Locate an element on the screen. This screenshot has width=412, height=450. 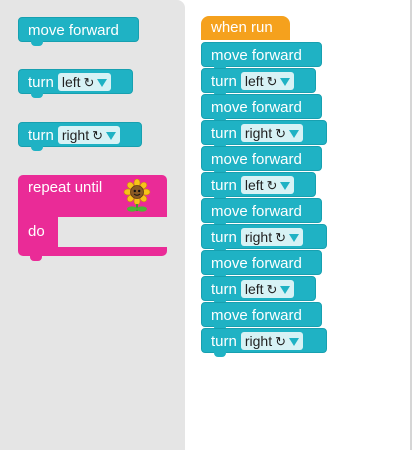
repeat-block-footer is located at coordinates (92, 254).